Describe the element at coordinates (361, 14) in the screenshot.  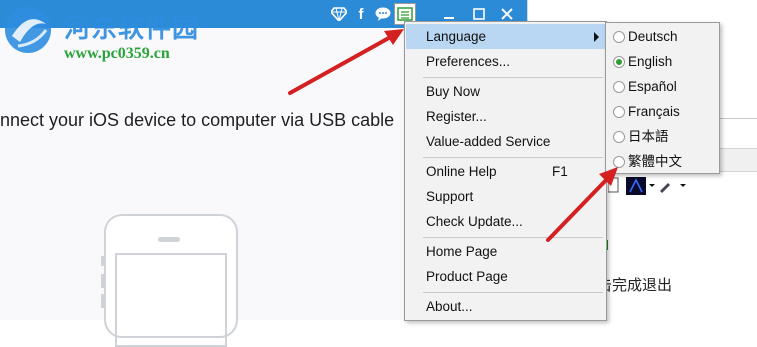
I see `facebook-icon: f` at that location.